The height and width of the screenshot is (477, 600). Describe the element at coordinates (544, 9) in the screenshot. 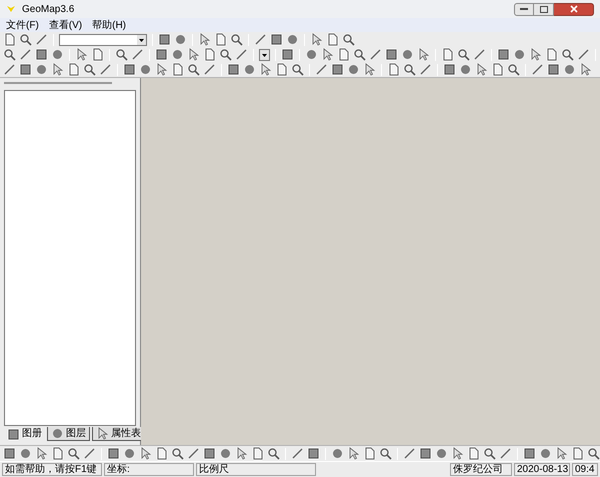

I see `maximize-button` at that location.